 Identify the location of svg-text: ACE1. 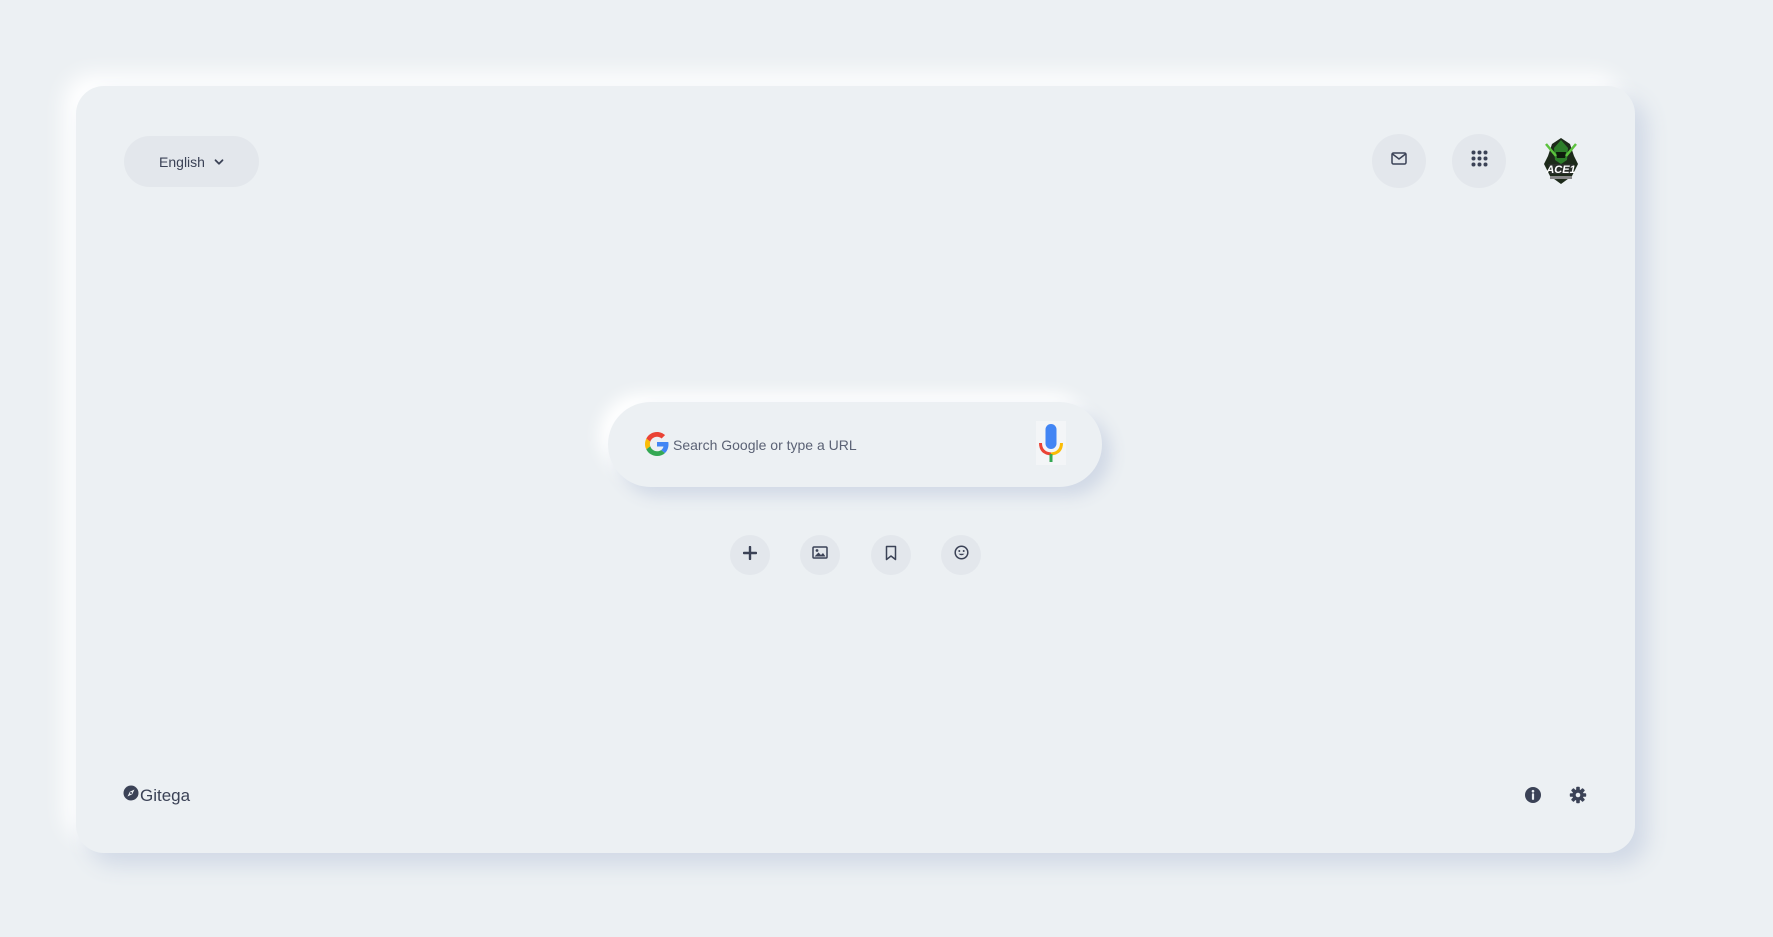
(1560, 170).